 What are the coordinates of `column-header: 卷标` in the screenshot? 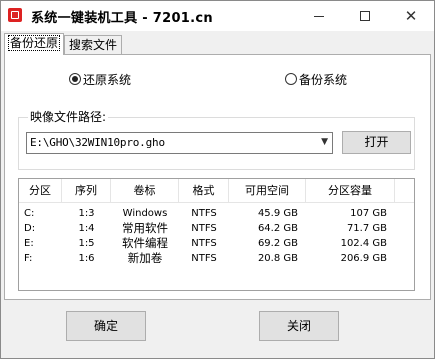 It's located at (145, 190).